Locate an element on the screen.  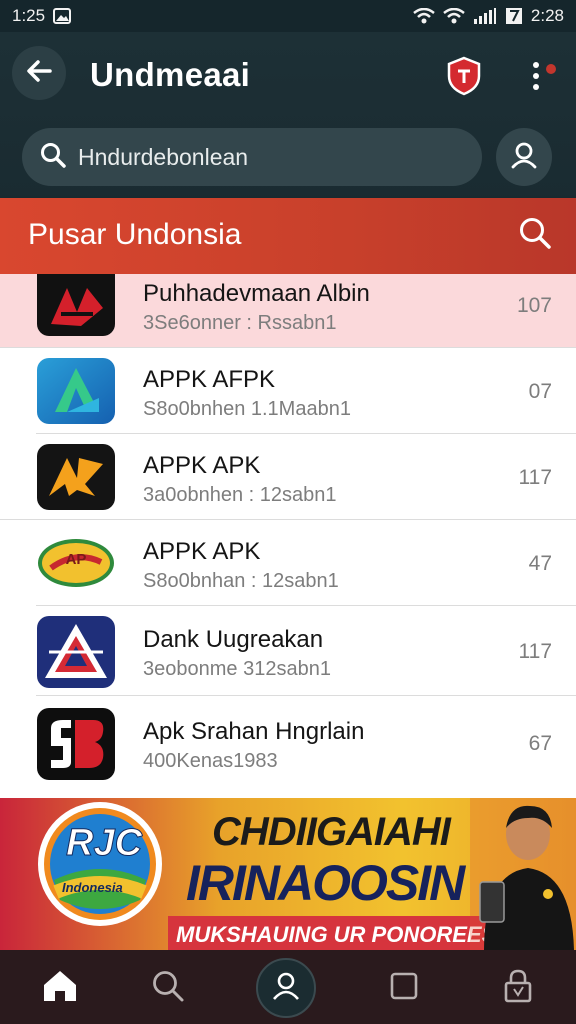
back-button is located at coordinates (39, 73).